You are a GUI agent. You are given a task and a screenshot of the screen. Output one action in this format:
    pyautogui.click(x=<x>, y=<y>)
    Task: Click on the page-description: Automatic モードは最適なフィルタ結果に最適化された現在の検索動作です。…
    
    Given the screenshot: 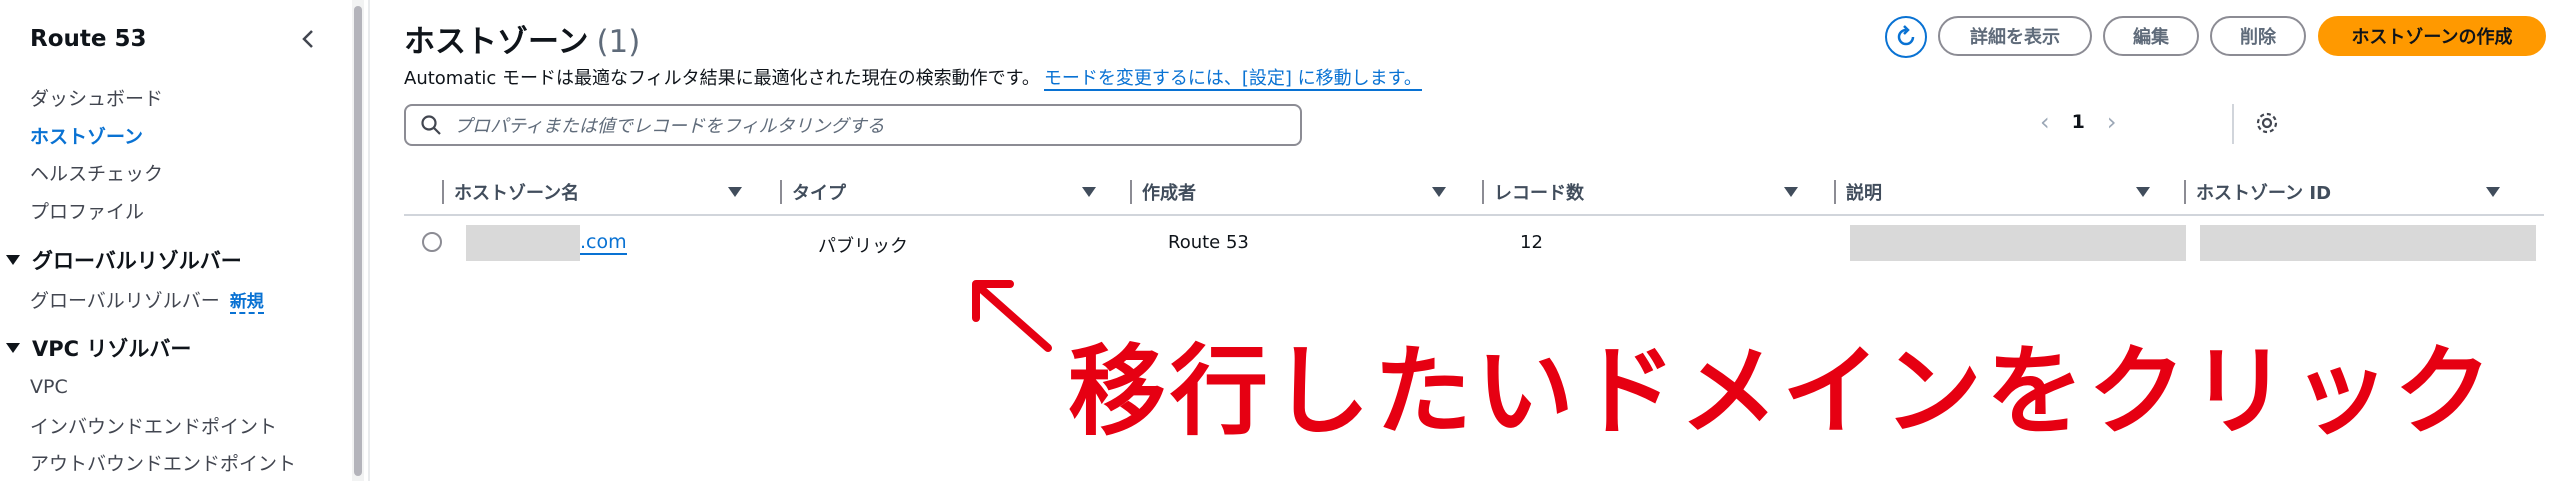 What is the action you would take?
    pyautogui.click(x=913, y=79)
    